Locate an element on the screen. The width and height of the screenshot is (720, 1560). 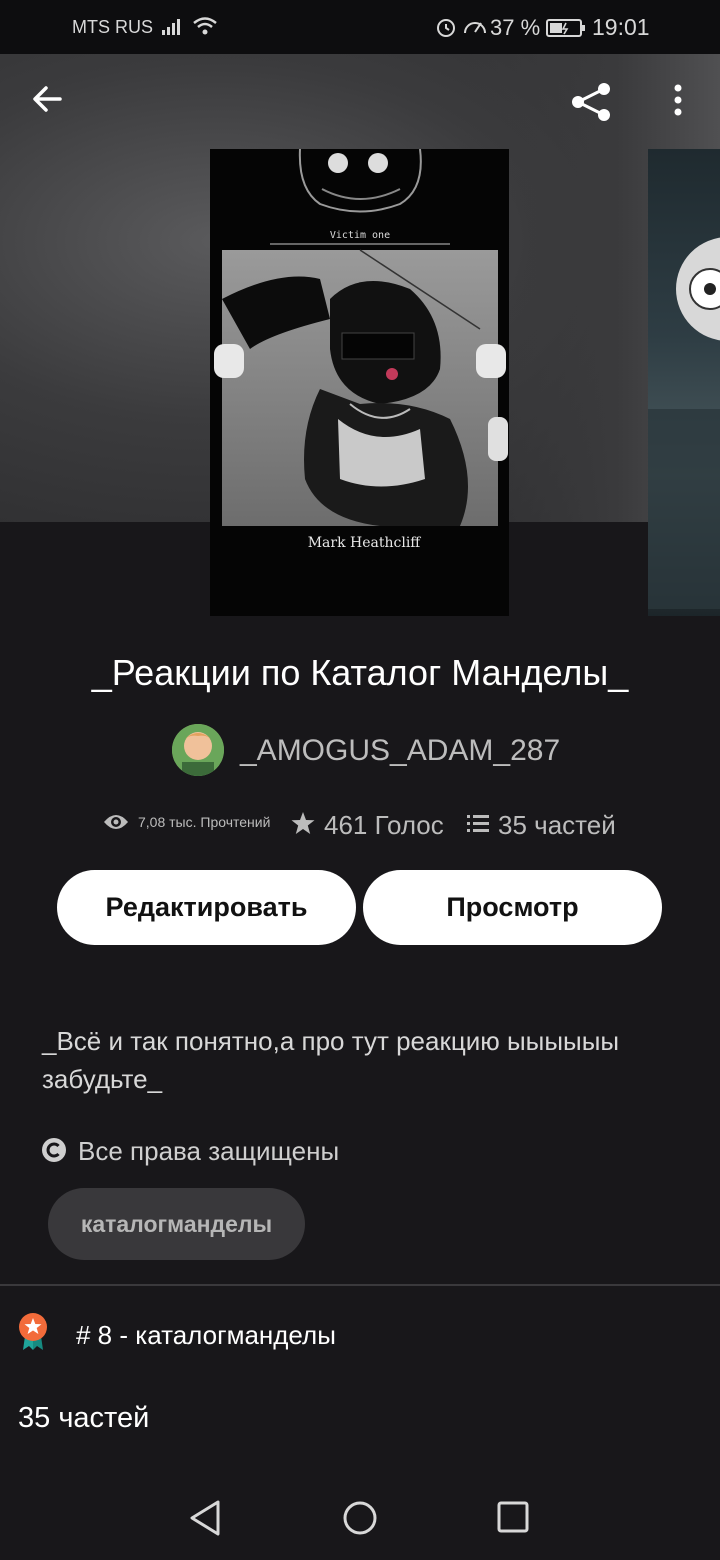
next-cover-artwork is located at coordinates (684, 423).